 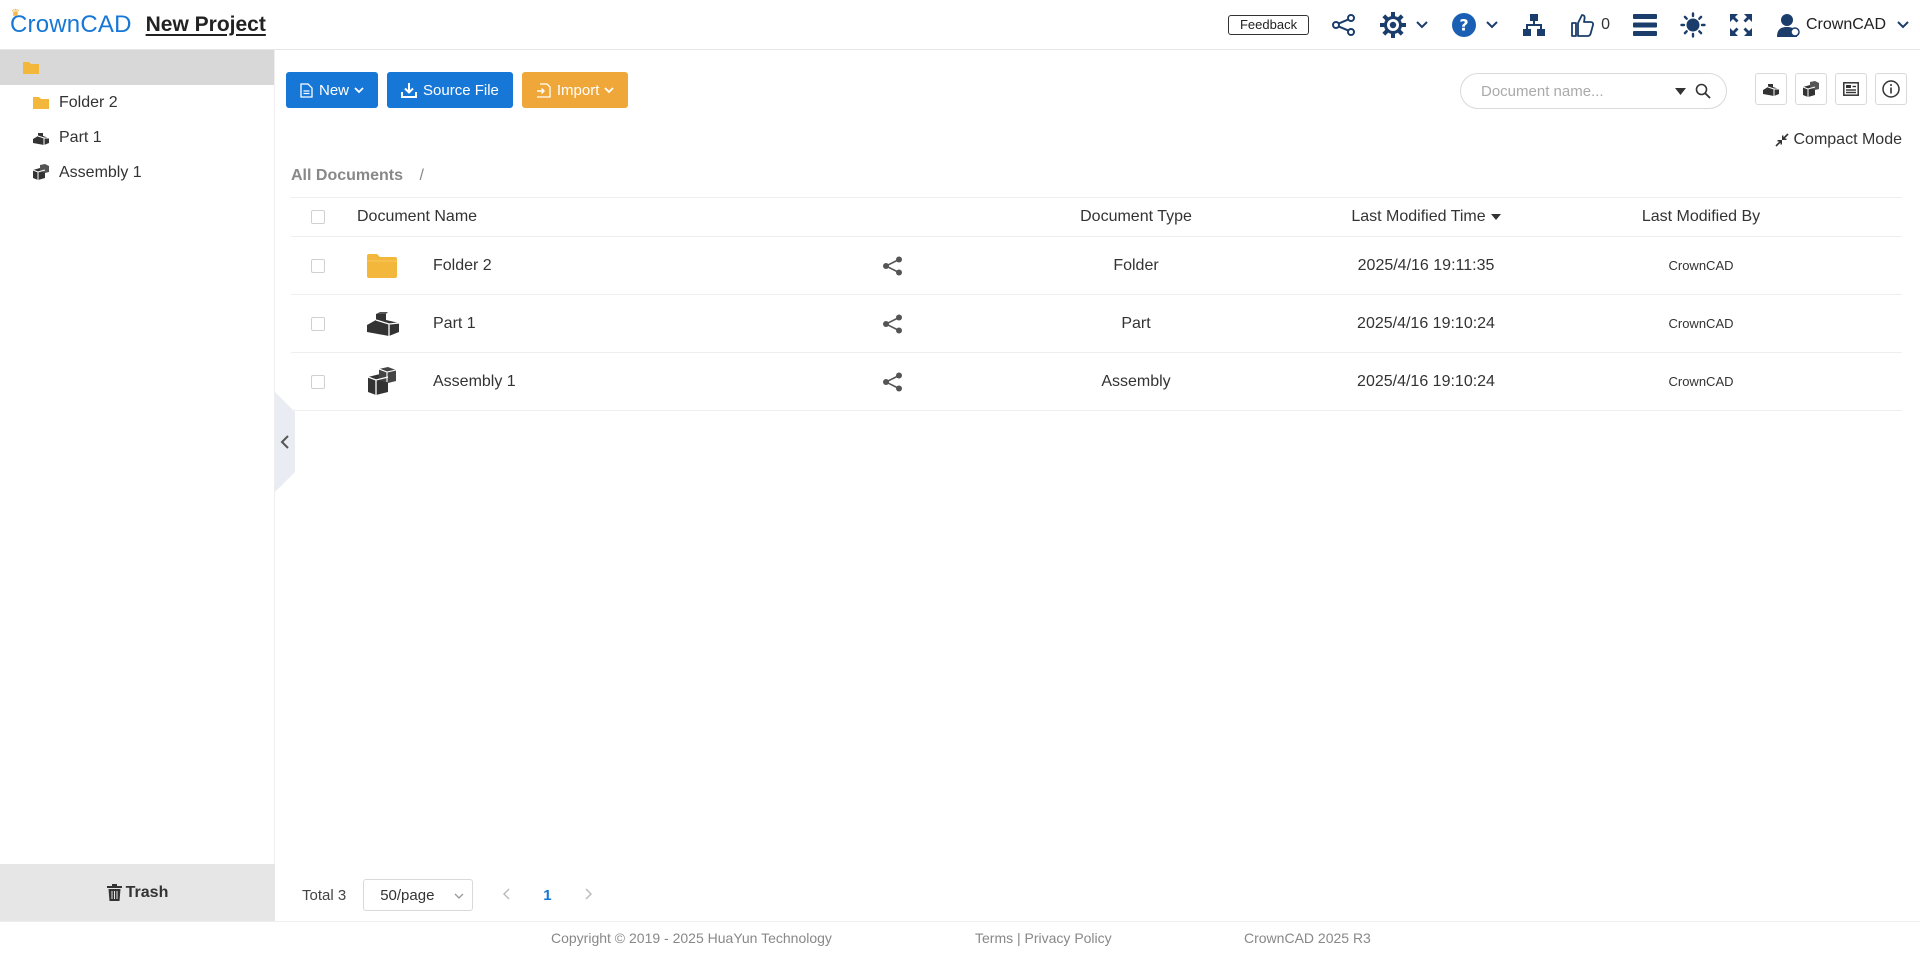 What do you see at coordinates (1043, 938) in the screenshot?
I see `footer-terms-privacy-links: Terms | Privacy Policy` at bounding box center [1043, 938].